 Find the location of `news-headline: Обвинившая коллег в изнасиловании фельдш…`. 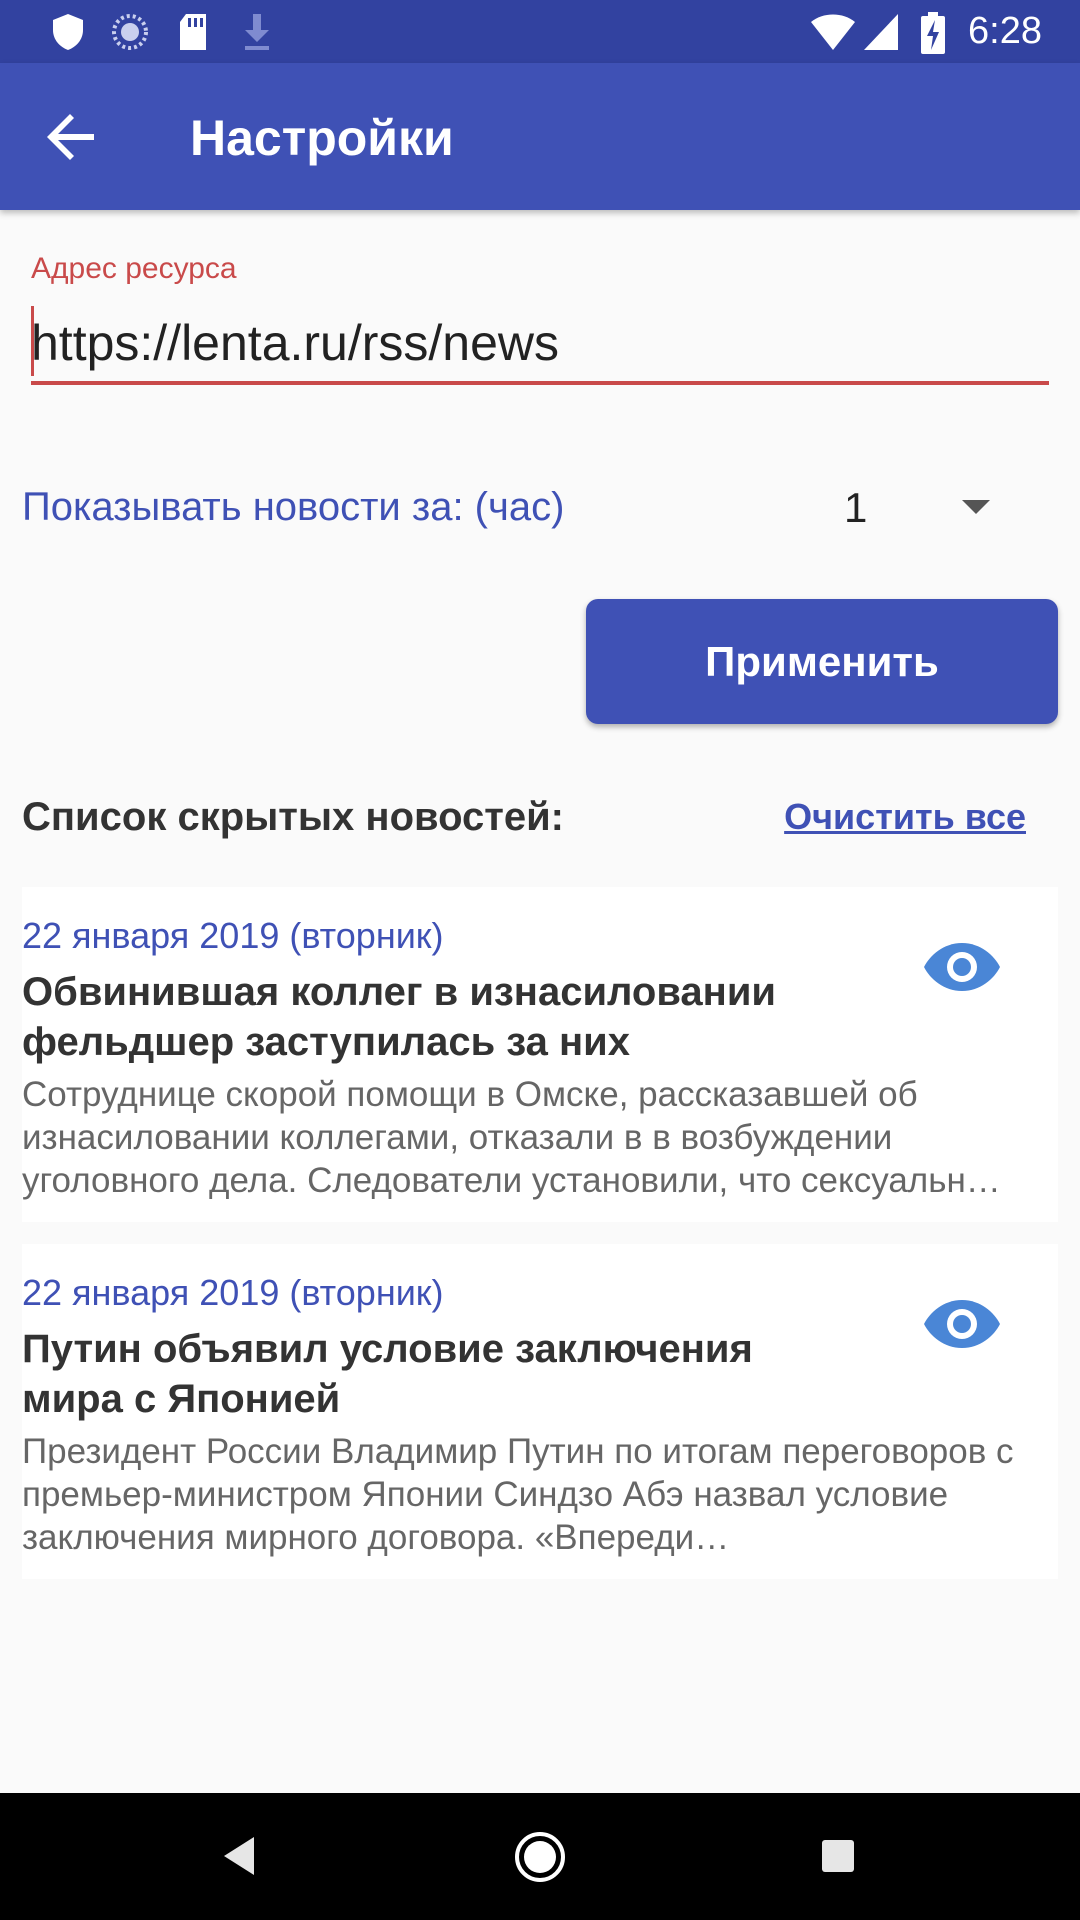

news-headline: Обвинившая коллег в изнасиловании фельдш… is located at coordinates (399, 1017).